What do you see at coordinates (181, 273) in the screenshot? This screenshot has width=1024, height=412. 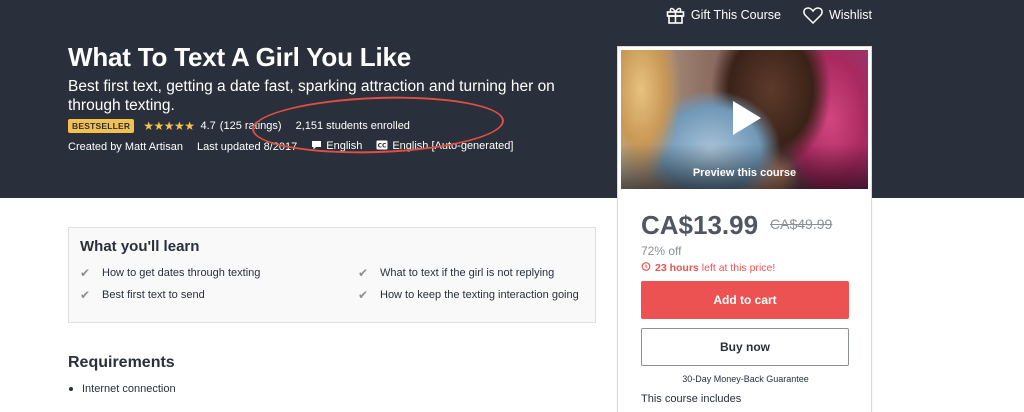 I see `learn-item-text: How to get dates through texting` at bounding box center [181, 273].